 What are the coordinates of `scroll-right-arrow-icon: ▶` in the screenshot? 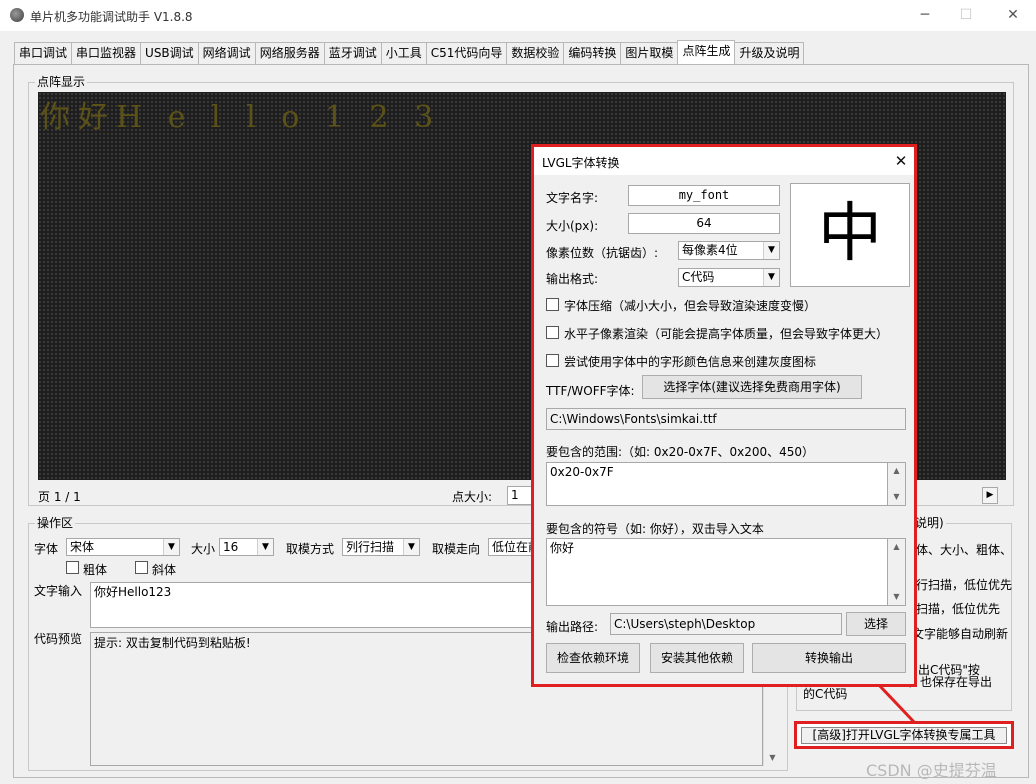 It's located at (990, 495).